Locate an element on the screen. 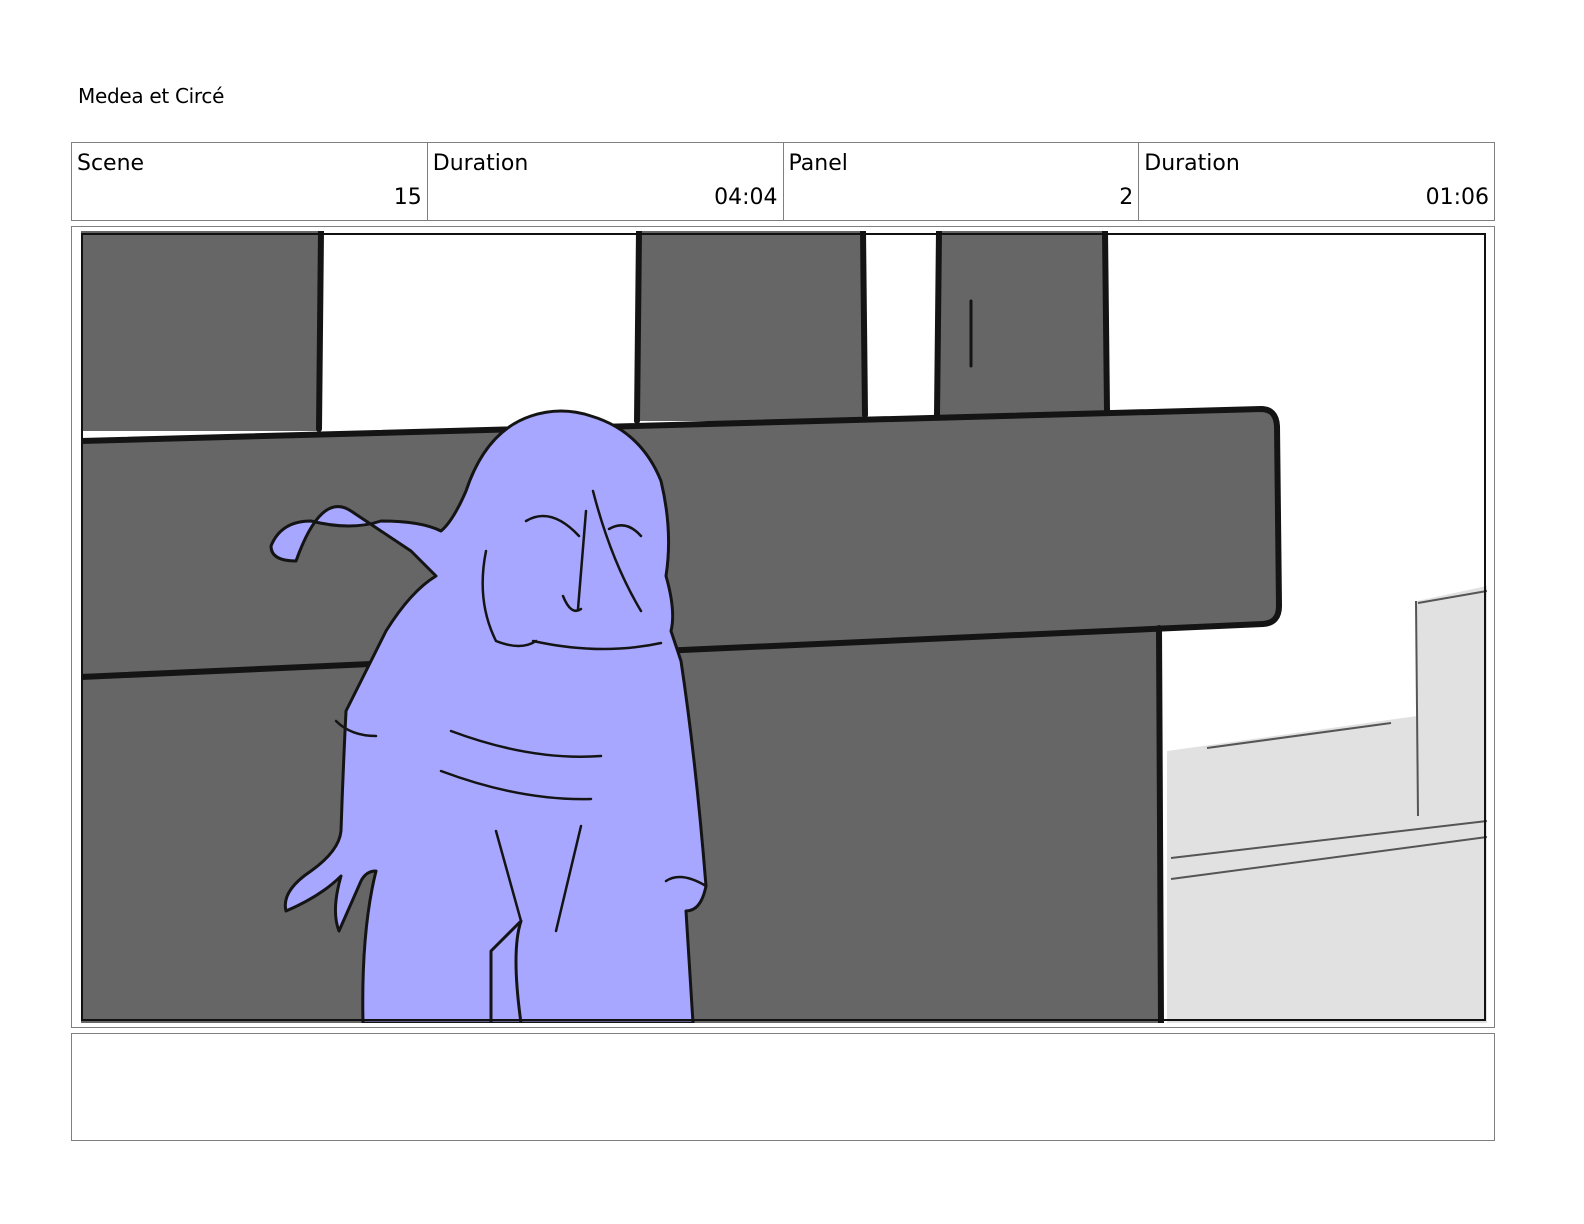 Image resolution: width=1584 pixels, height=1224 pixels. scene-duration-label: Duration is located at coordinates (480, 163).